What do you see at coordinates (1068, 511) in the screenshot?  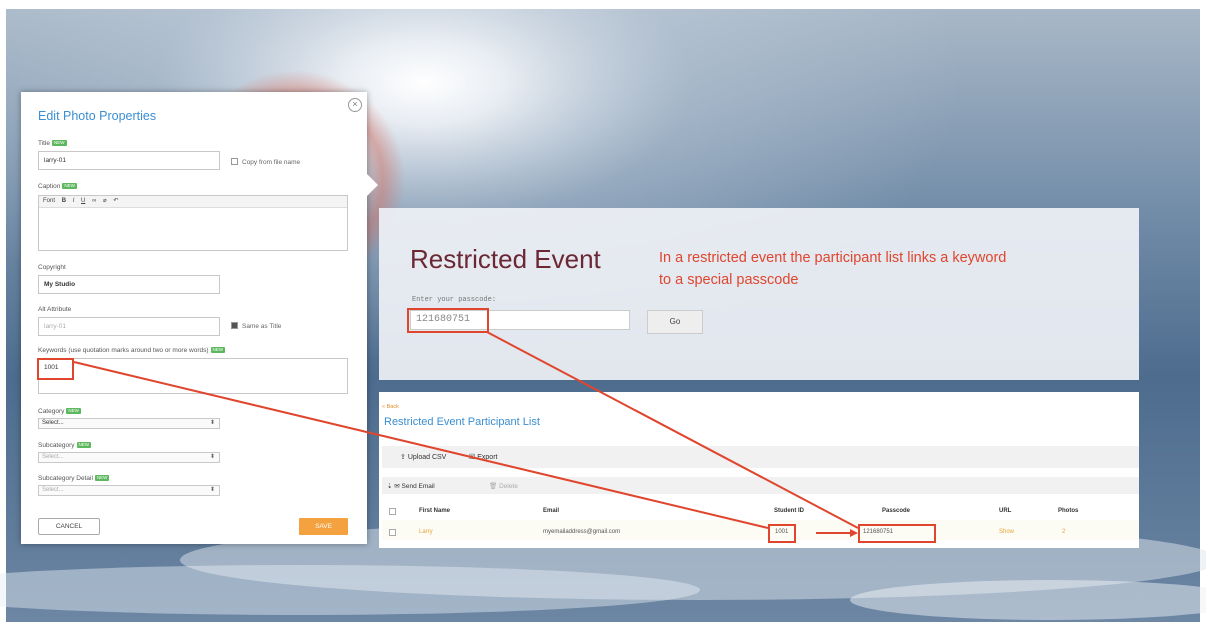 I see `column-header-photos: Photos` at bounding box center [1068, 511].